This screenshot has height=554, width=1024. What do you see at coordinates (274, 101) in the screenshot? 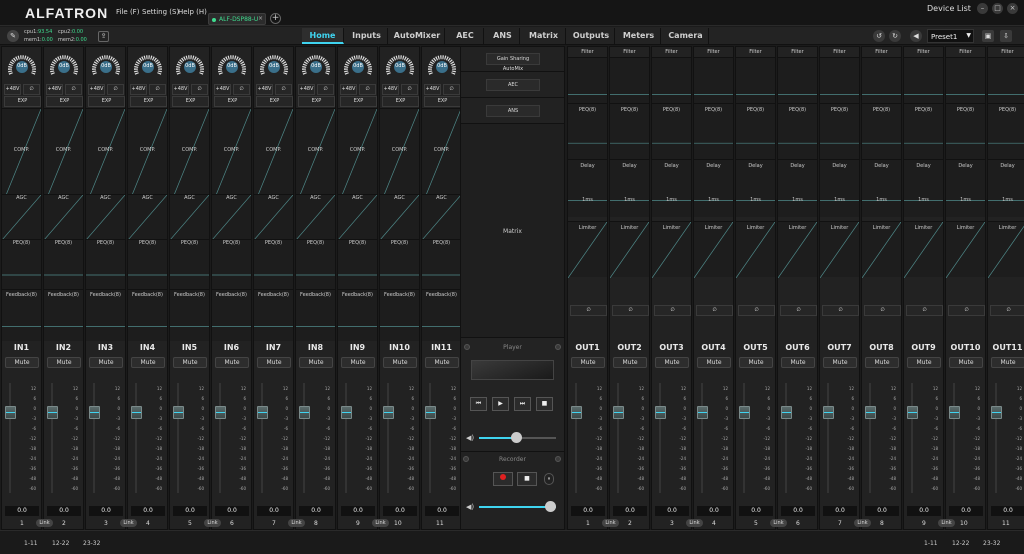
I see `exp-button: EXP` at bounding box center [274, 101].